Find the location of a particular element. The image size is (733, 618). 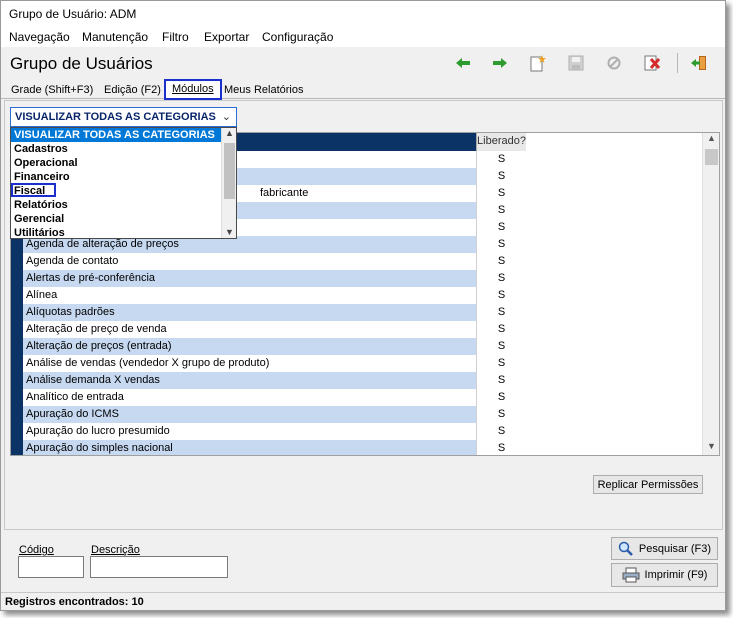

codigo-label-text: Código is located at coordinates (36, 550).